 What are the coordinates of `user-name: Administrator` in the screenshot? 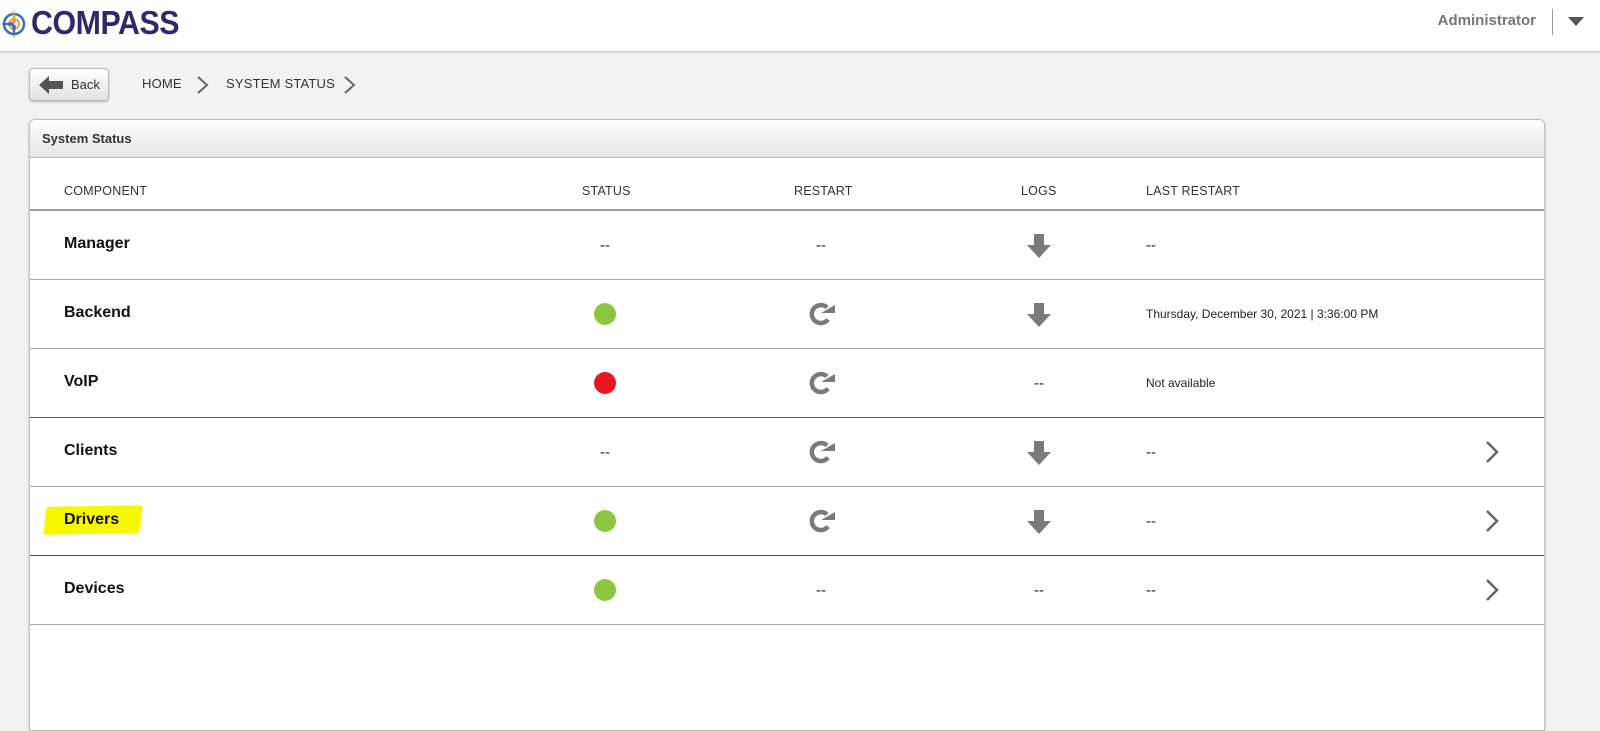 It's located at (1487, 20).